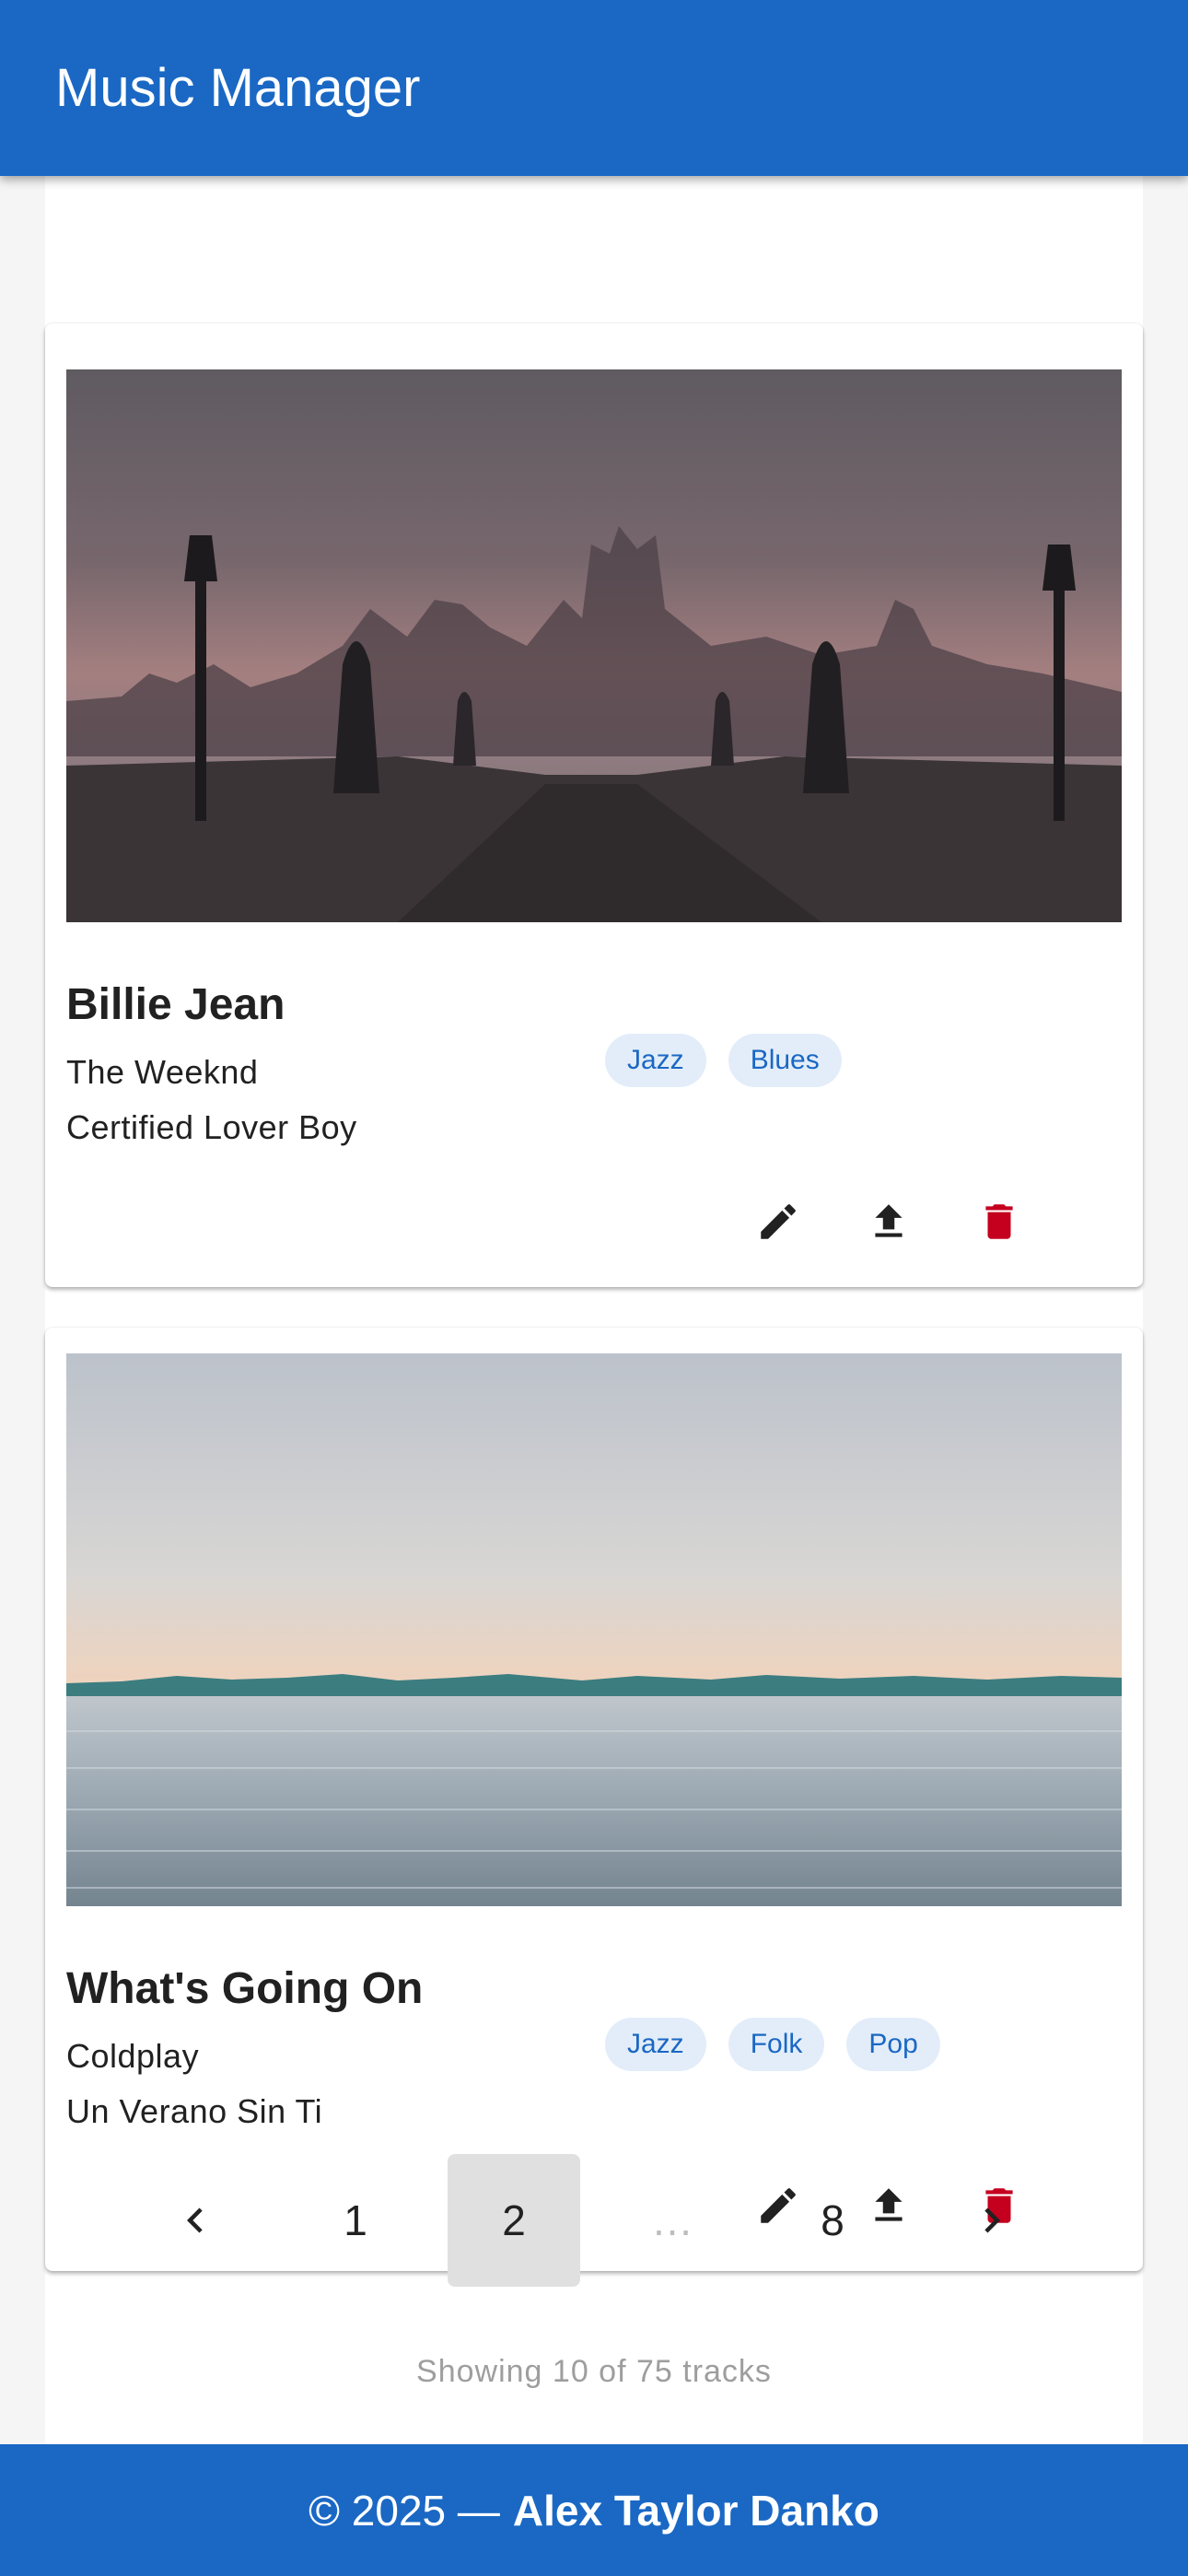 The image size is (1188, 2576). What do you see at coordinates (723, 1060) in the screenshot?
I see `genre-chips: Jazz Blues` at bounding box center [723, 1060].